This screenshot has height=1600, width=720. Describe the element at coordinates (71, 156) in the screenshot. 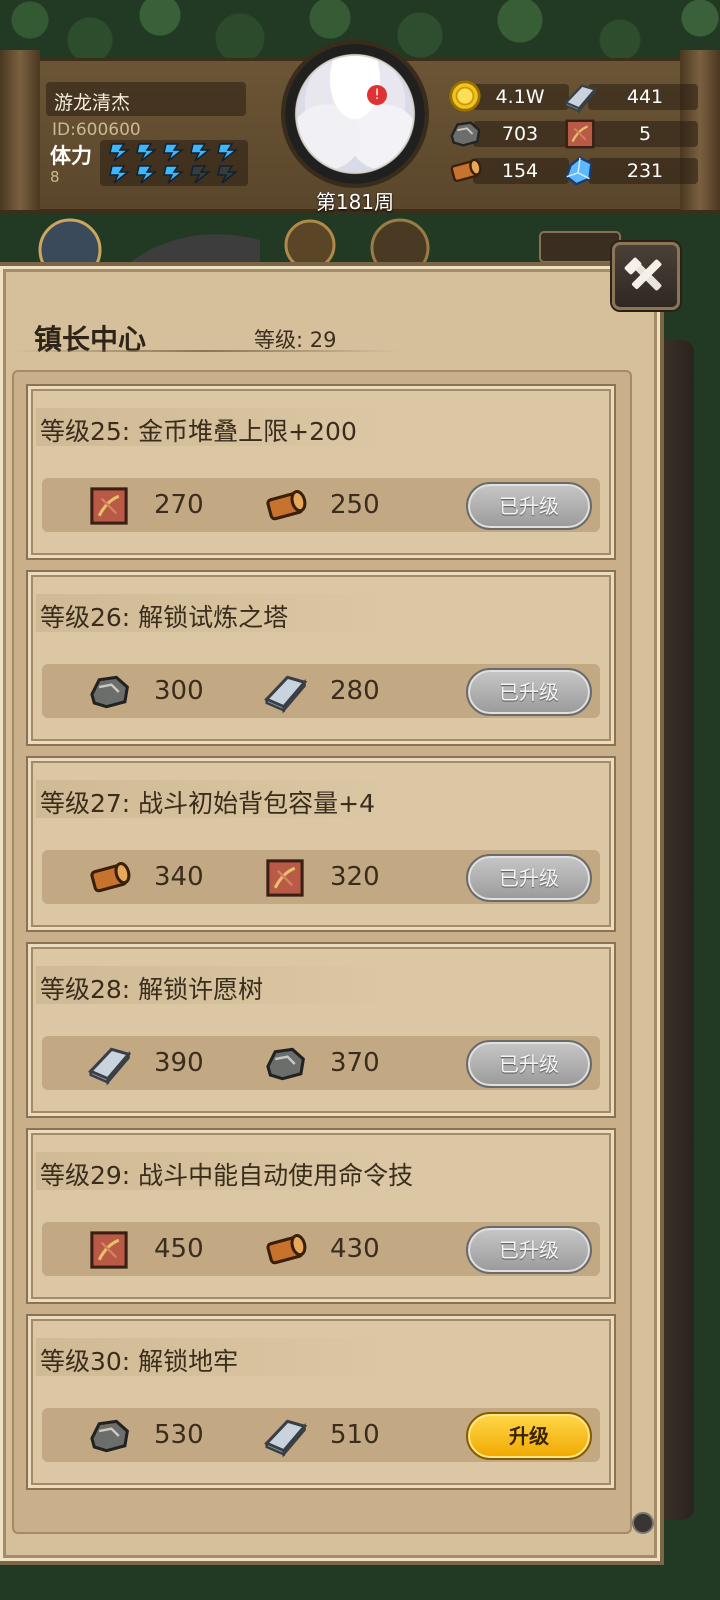

I see `stamina-label: 体力` at that location.